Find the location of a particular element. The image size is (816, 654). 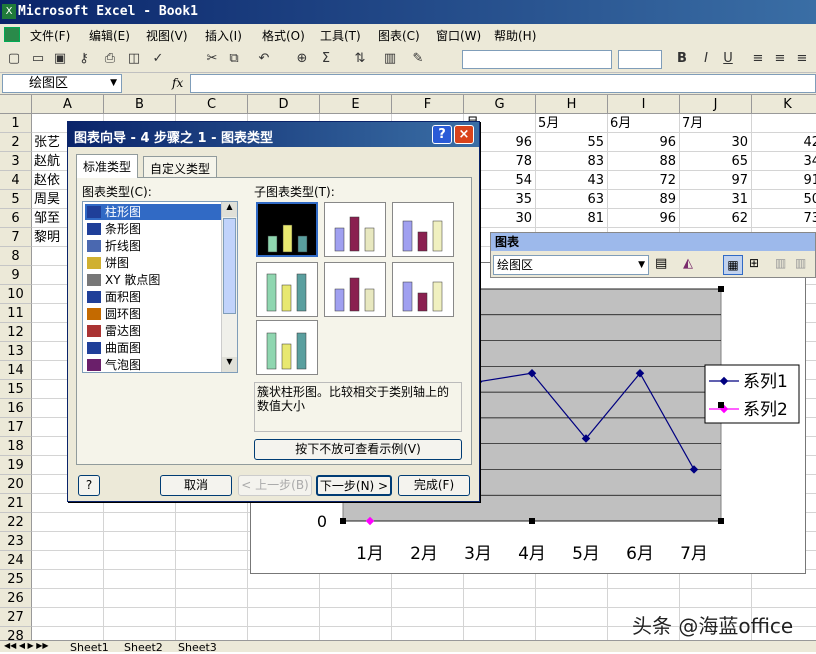

cell: 63 is located at coordinates (571, 199).